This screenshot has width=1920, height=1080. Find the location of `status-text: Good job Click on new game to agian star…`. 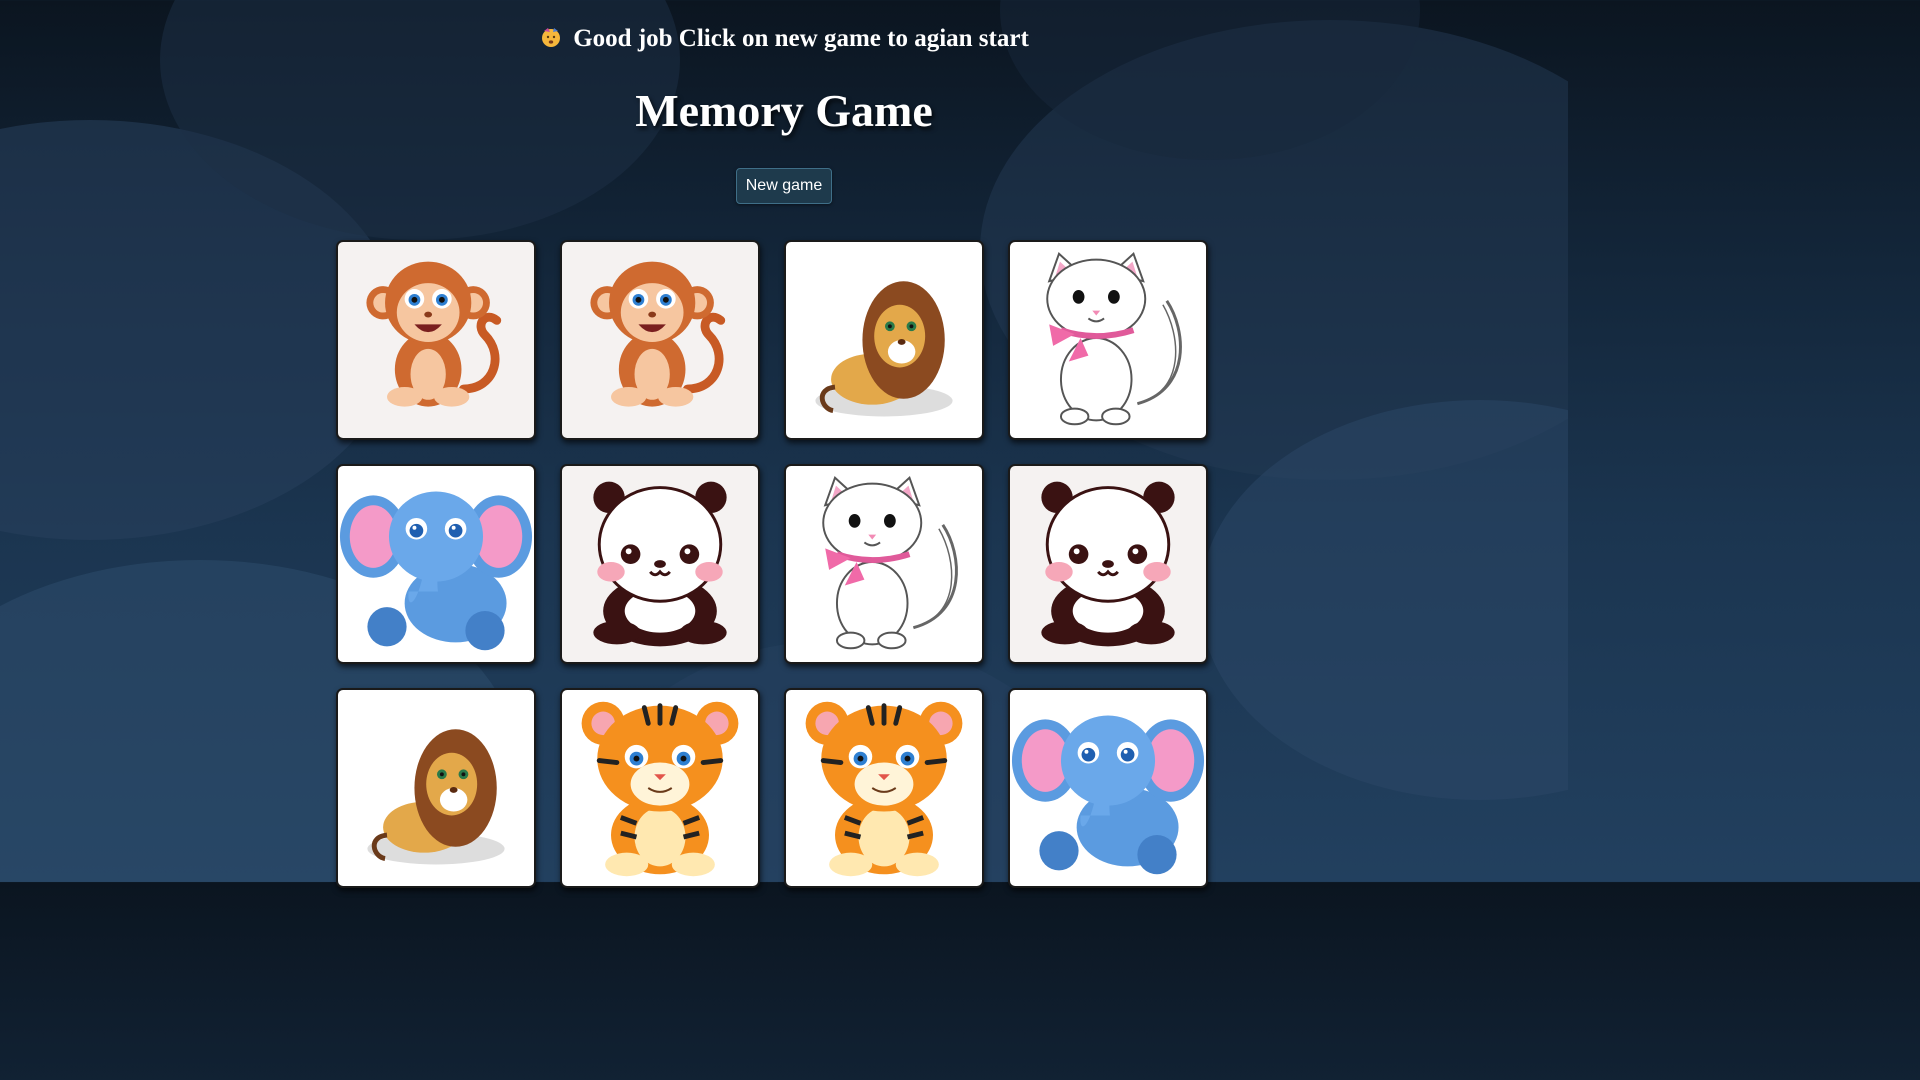

status-text: Good job Click on new game to agian star… is located at coordinates (801, 38).